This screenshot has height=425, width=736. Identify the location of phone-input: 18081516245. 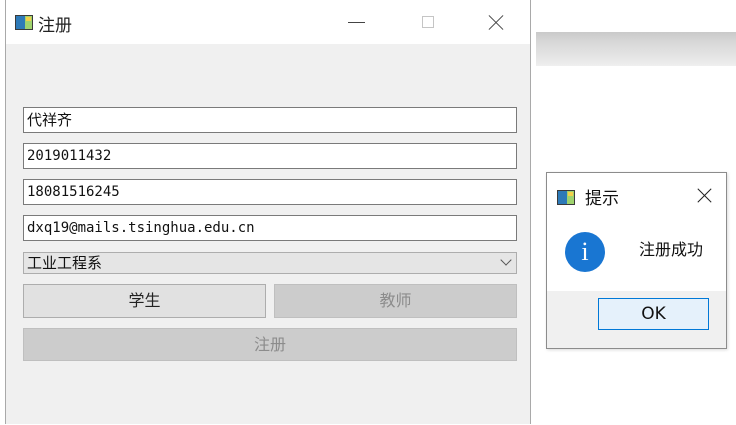
(270, 192).